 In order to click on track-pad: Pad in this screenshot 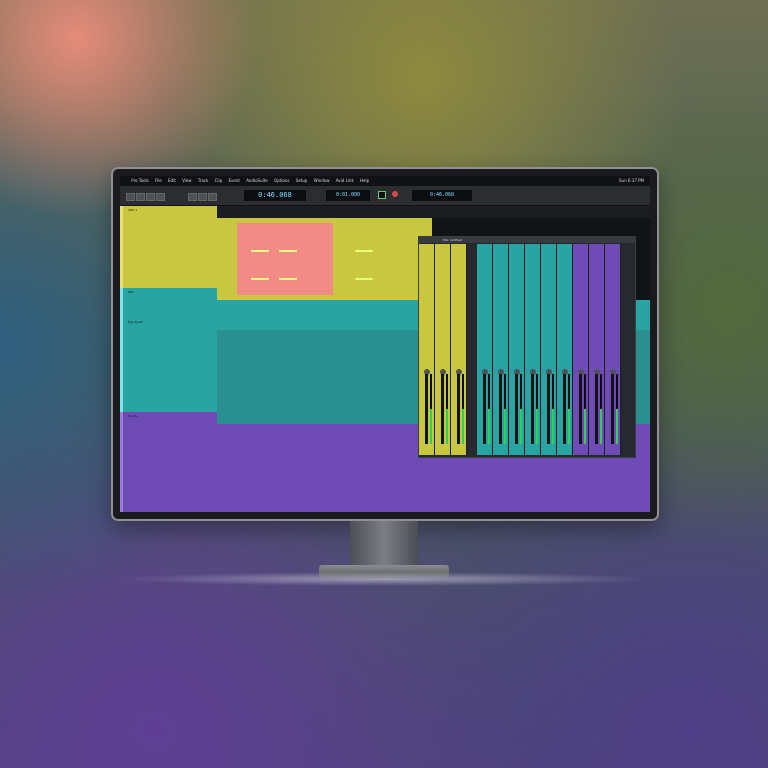, I will do `click(168, 303)`.